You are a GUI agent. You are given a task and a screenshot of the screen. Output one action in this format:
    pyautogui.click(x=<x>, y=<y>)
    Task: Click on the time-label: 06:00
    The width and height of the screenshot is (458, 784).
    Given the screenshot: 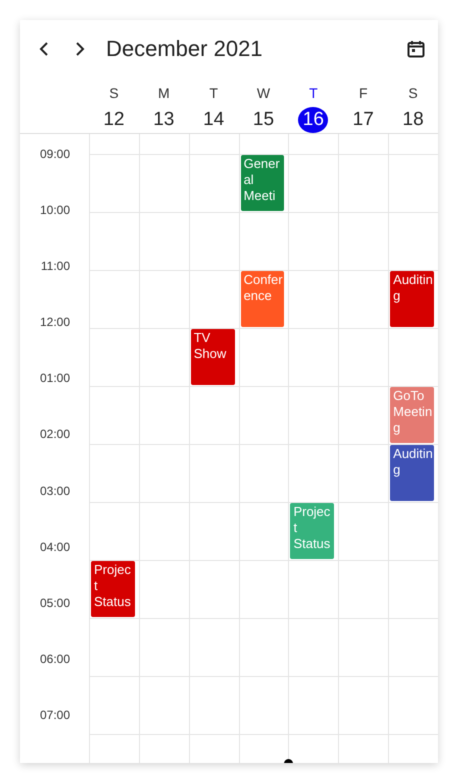 What is the action you would take?
    pyautogui.click(x=54, y=659)
    